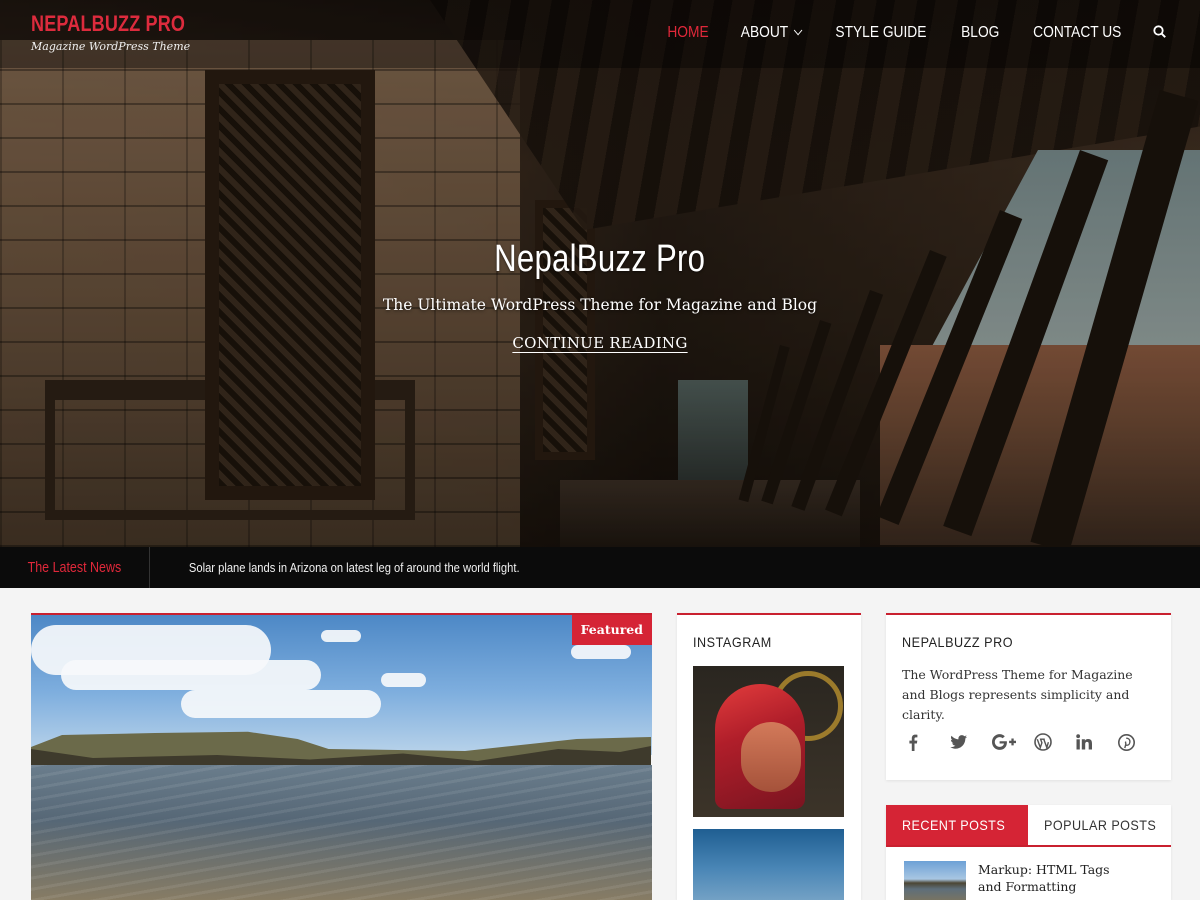 The height and width of the screenshot is (900, 1200). Describe the element at coordinates (1013, 742) in the screenshot. I see `google-plus-icon` at that location.